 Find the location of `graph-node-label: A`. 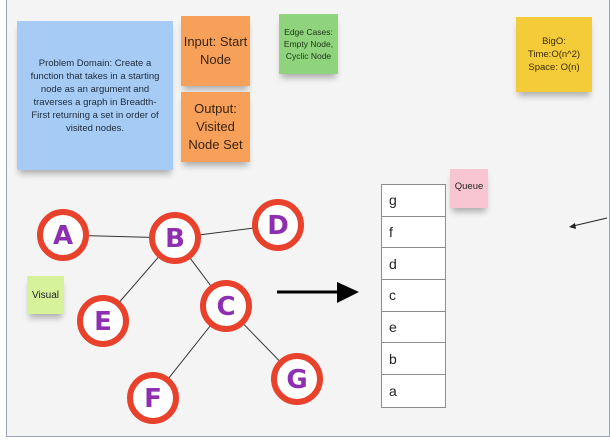

graph-node-label: A is located at coordinates (63, 236).